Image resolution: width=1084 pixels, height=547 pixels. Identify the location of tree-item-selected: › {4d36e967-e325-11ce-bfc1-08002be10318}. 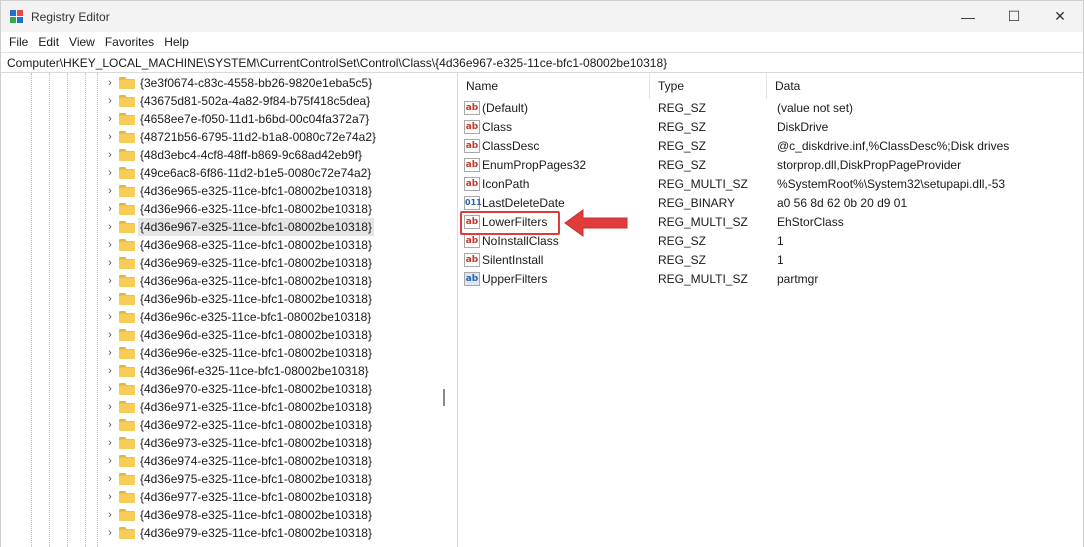
(221, 227).